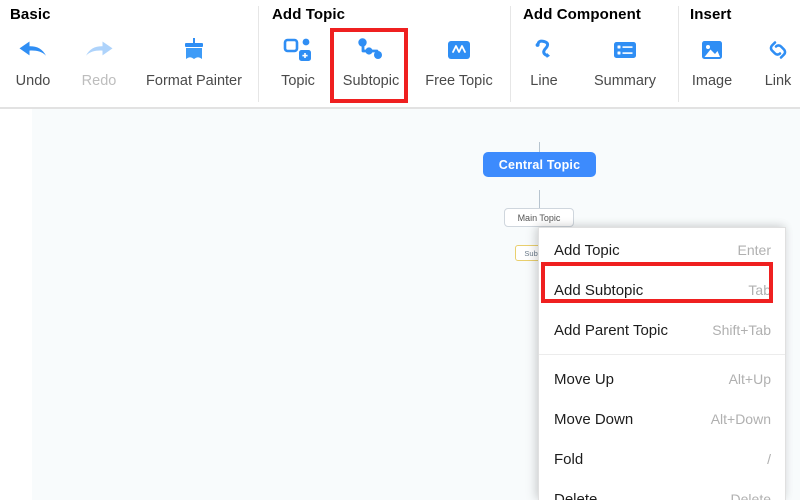  What do you see at coordinates (309, 14) in the screenshot?
I see `group-title-add-topic: Add Topic` at bounding box center [309, 14].